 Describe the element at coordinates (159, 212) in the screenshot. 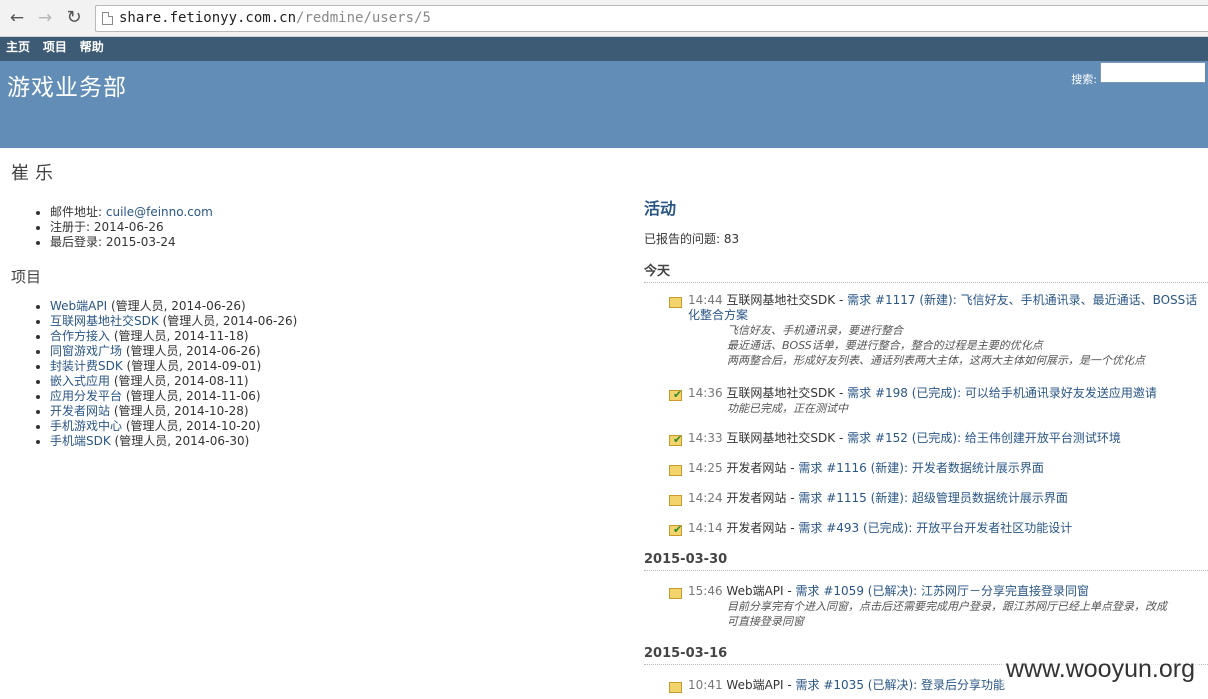

I see `email-link: cuile@feinno.com` at that location.